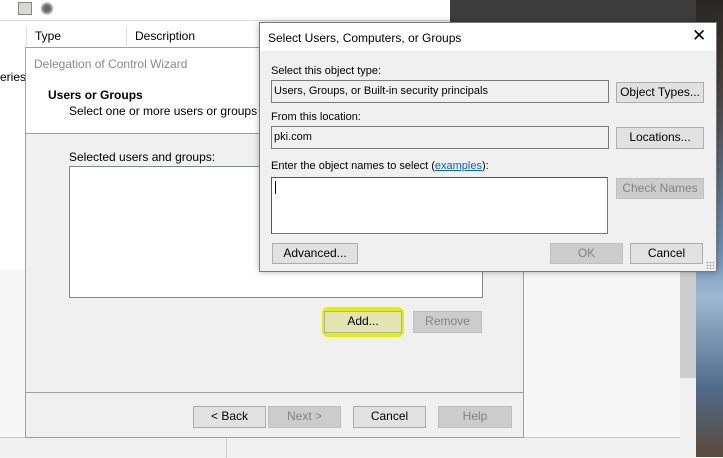 This screenshot has height=458, width=723. Describe the element at coordinates (304, 417) in the screenshot. I see `next-button: Next >` at that location.